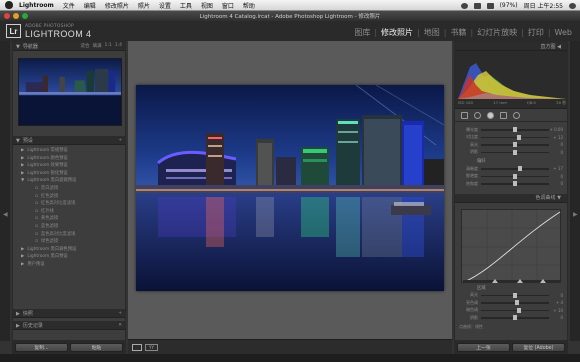 This screenshot has height=362, width=580. I want to click on preset-item: ▶ Lightroom 颜色预设, so click(73, 159).